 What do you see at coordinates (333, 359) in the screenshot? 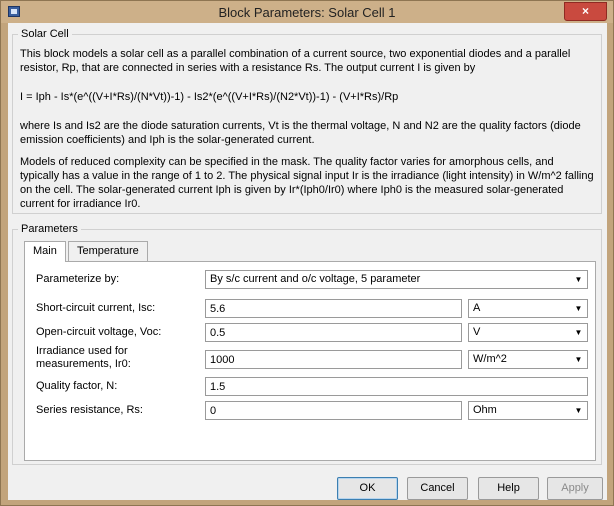
I see `ir0-field` at bounding box center [333, 359].